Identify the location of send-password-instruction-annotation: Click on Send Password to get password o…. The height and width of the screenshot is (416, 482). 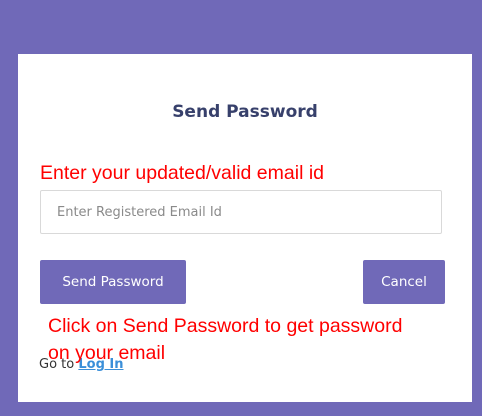
(225, 340).